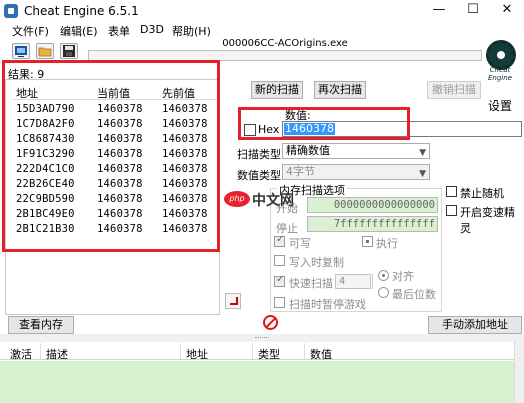  What do you see at coordinates (262, 338) in the screenshot?
I see `splitter-grip` at bounding box center [262, 338].